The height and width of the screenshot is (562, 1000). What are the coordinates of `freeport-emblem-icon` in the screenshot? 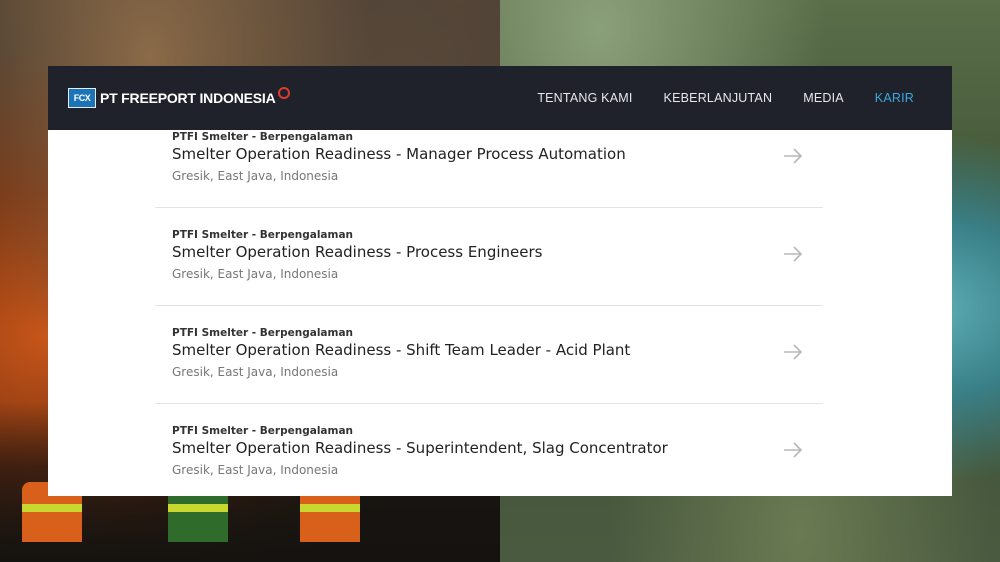 It's located at (284, 93).